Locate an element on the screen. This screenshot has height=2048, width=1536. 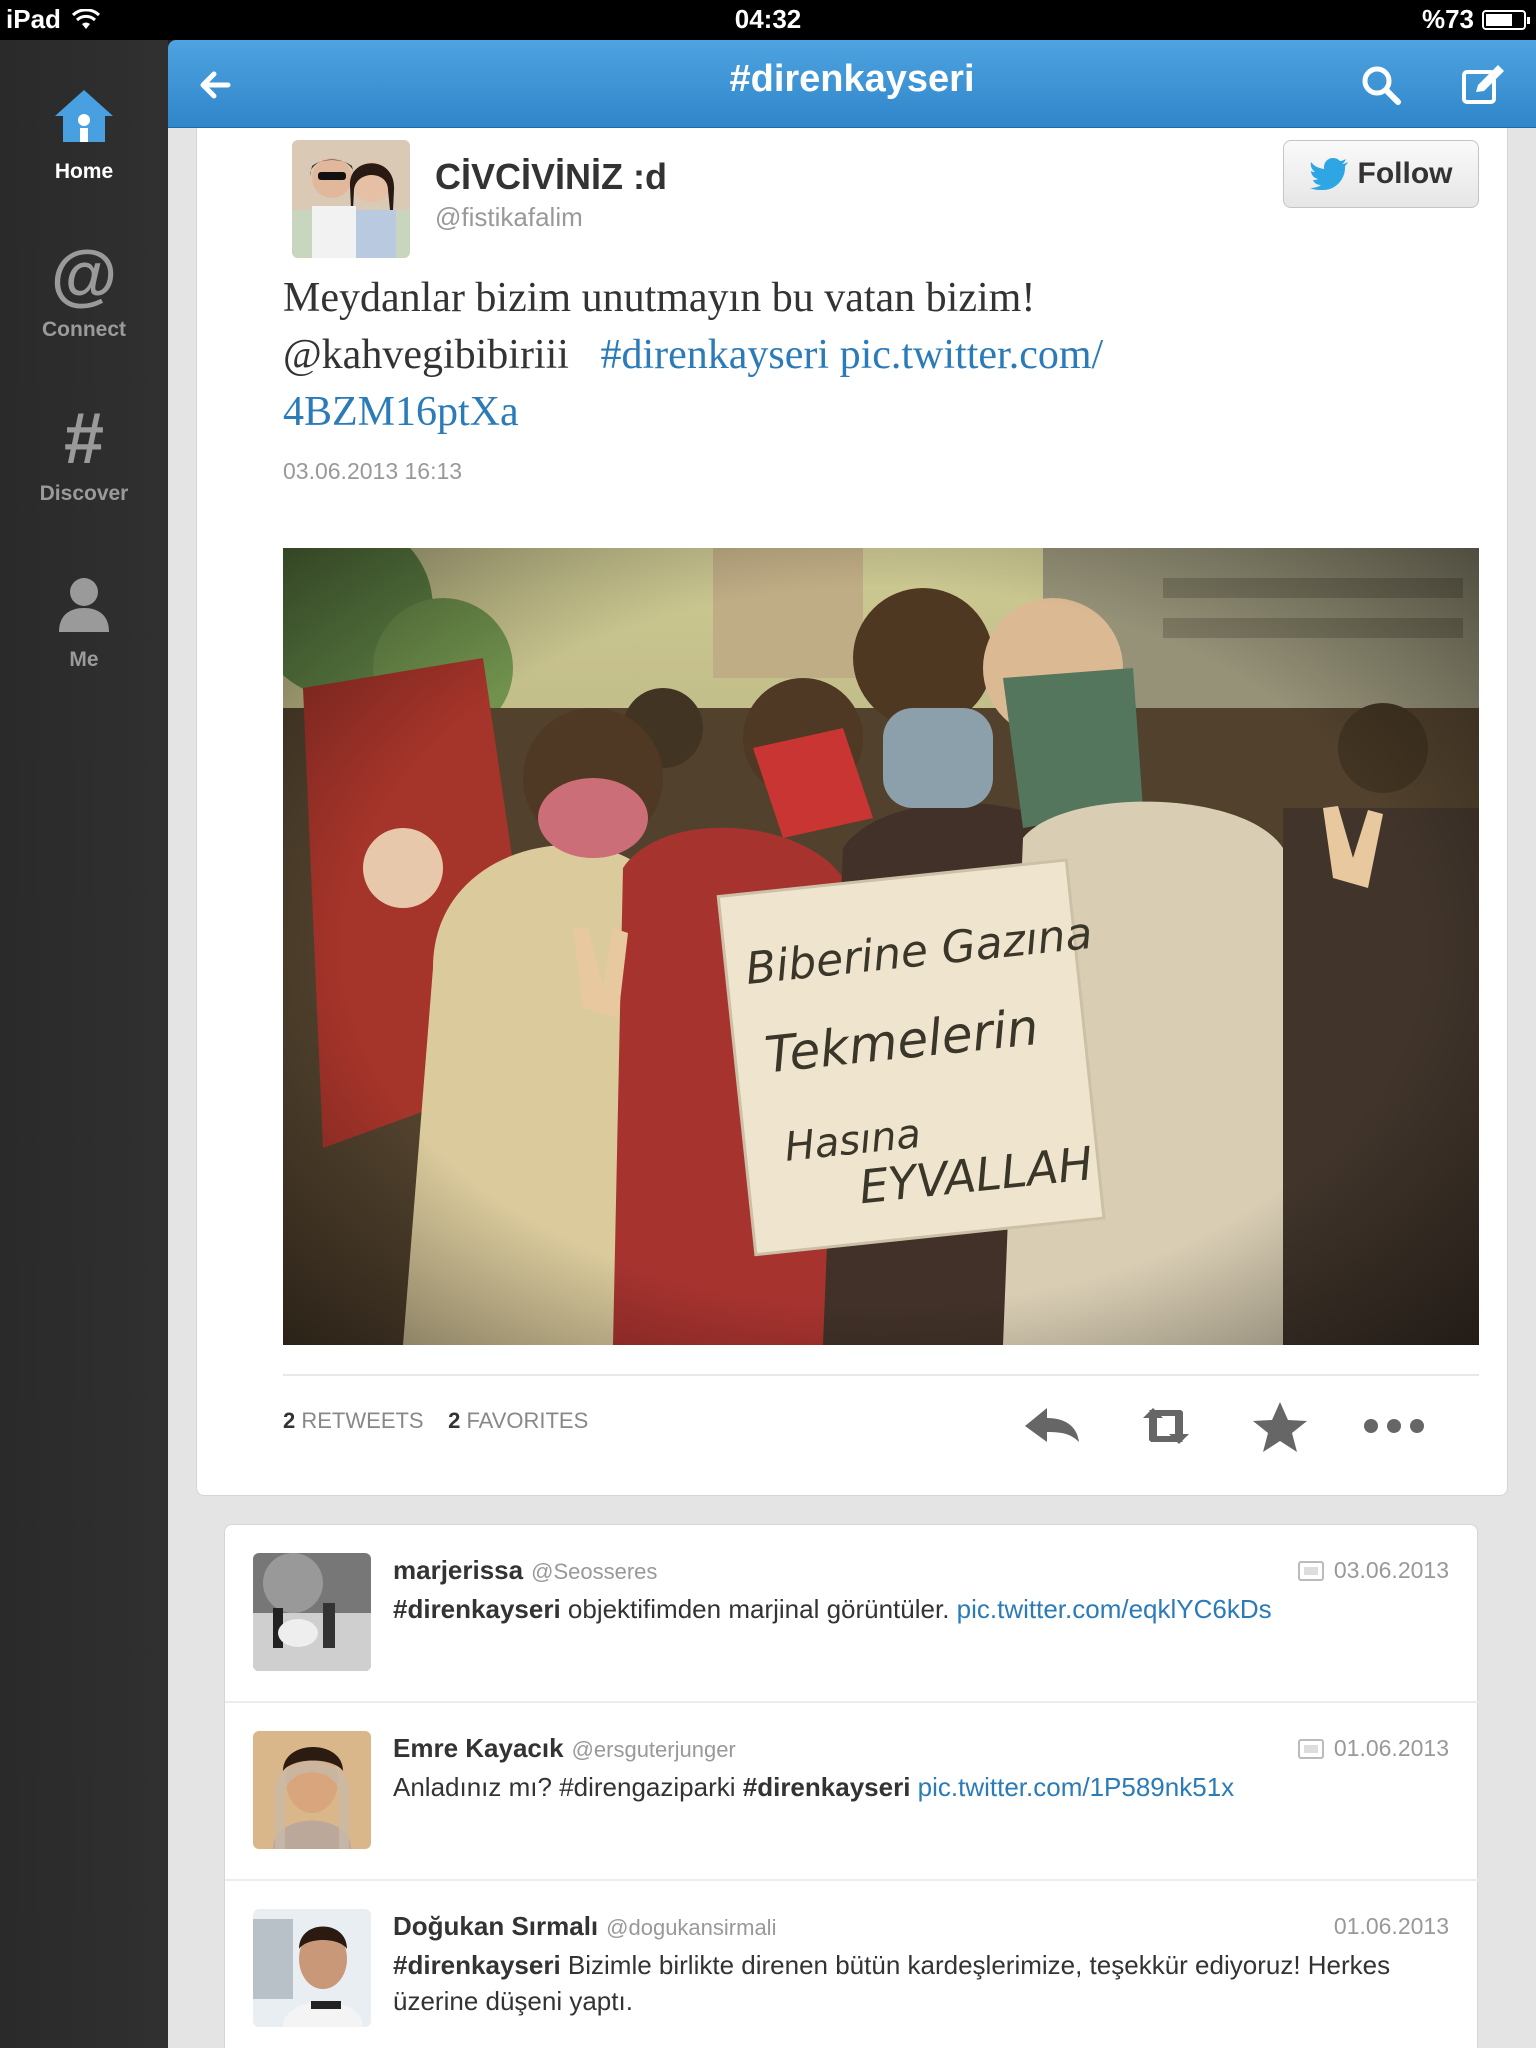
user-name: marjerissa is located at coordinates (458, 1570).